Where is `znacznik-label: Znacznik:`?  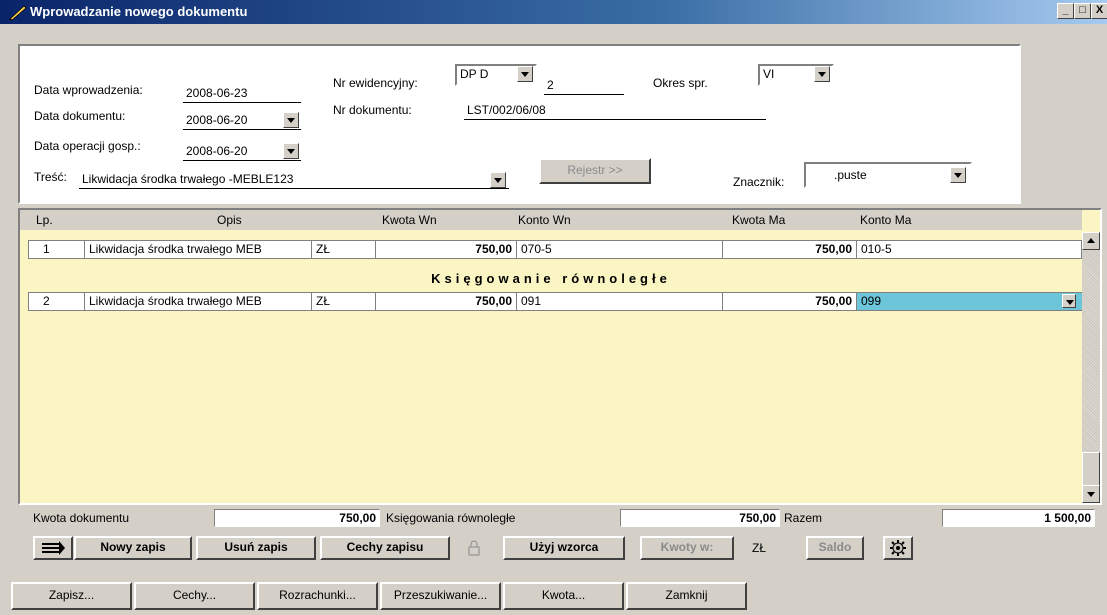 znacznik-label: Znacznik: is located at coordinates (759, 182).